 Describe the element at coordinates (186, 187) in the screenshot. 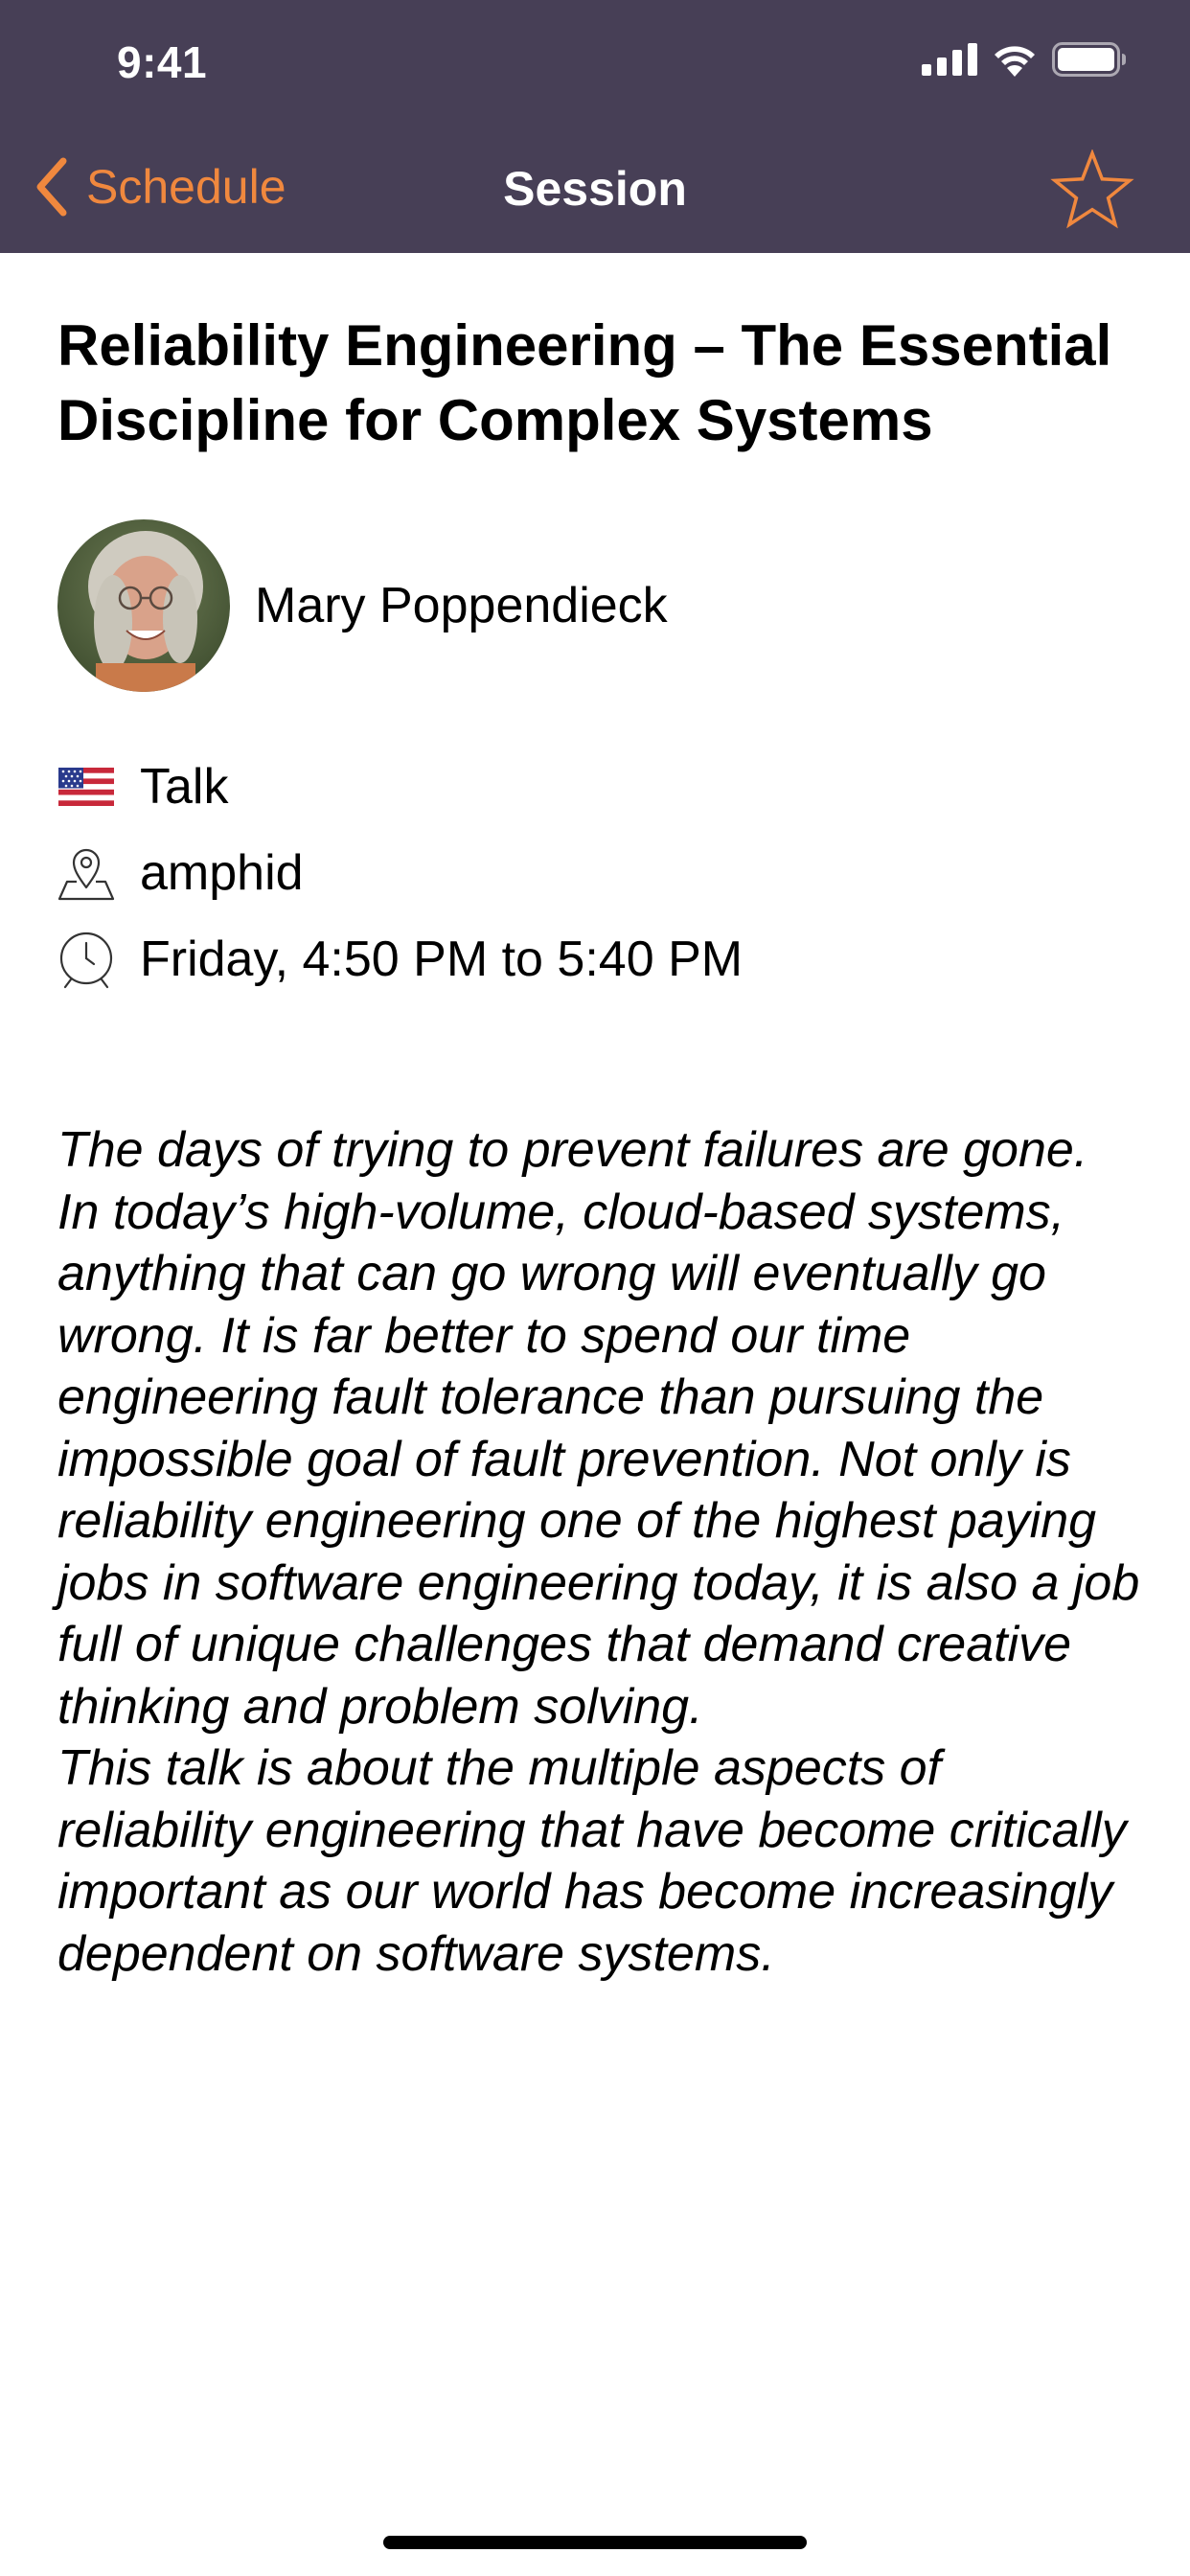

I see `back-button-label: Schedule` at that location.